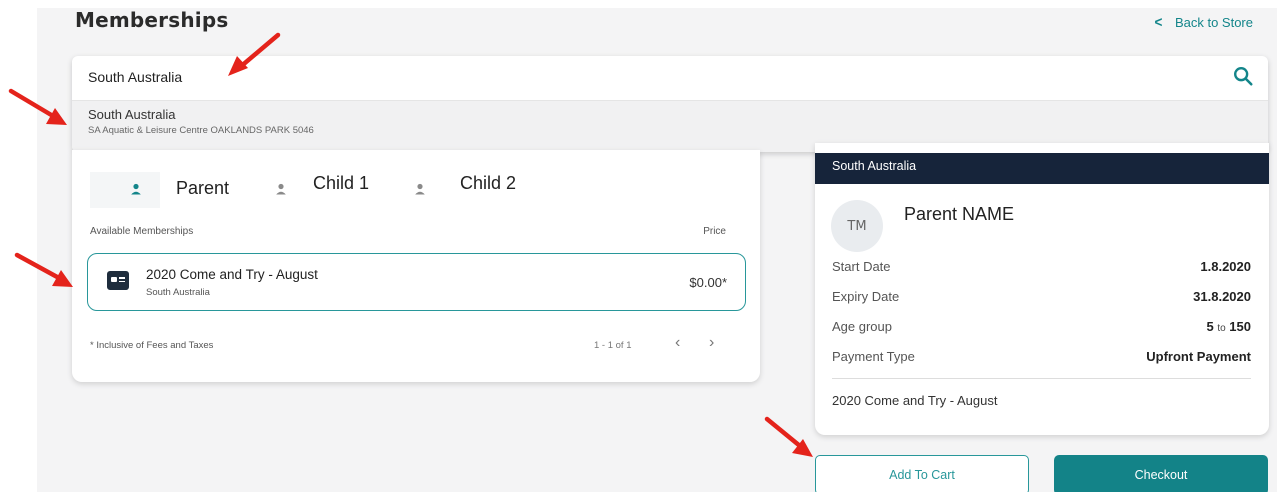 The image size is (1277, 492). I want to click on tab-child-2: Child 2, so click(465, 183).